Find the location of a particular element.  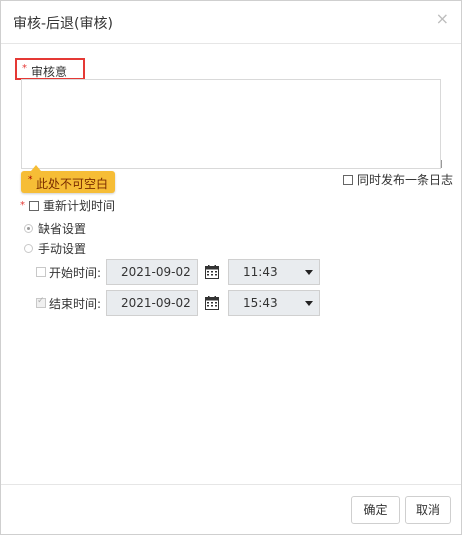

mode-manual-radio is located at coordinates (28, 248).